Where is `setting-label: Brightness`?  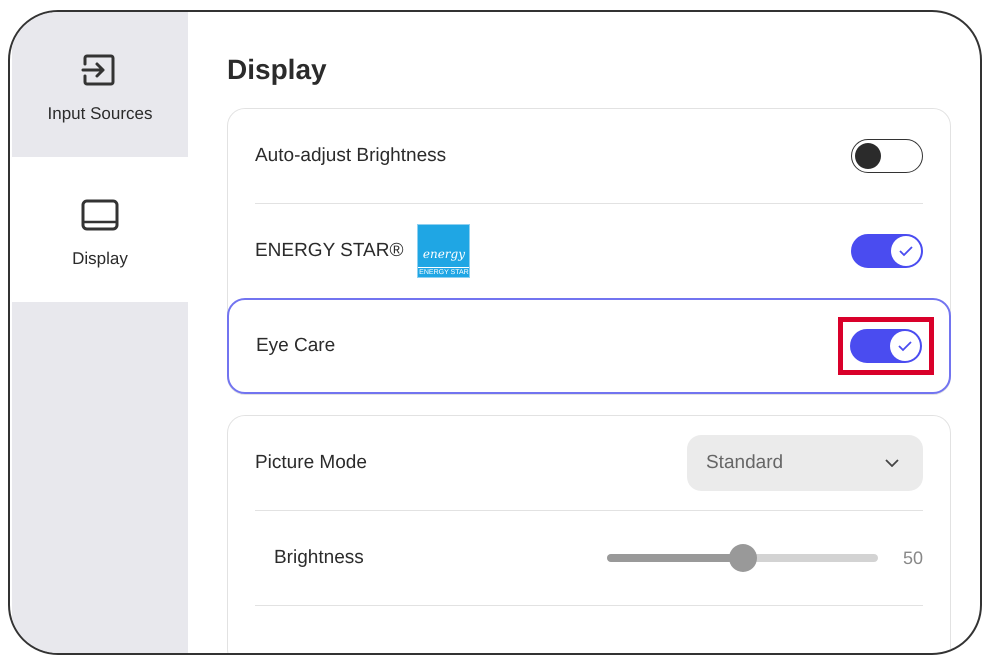 setting-label: Brightness is located at coordinates (319, 558).